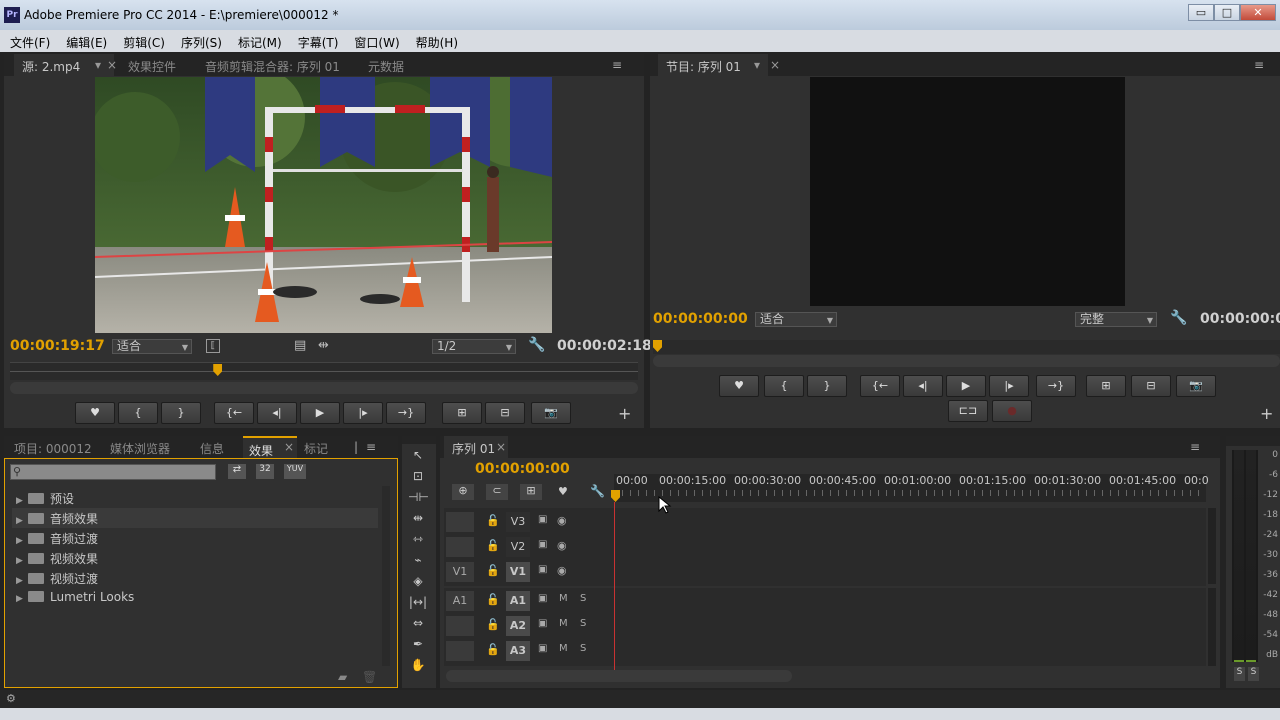 This screenshot has width=1280, height=720. Describe the element at coordinates (597, 491) in the screenshot. I see `timeline-settings-icon: 🔧` at that location.